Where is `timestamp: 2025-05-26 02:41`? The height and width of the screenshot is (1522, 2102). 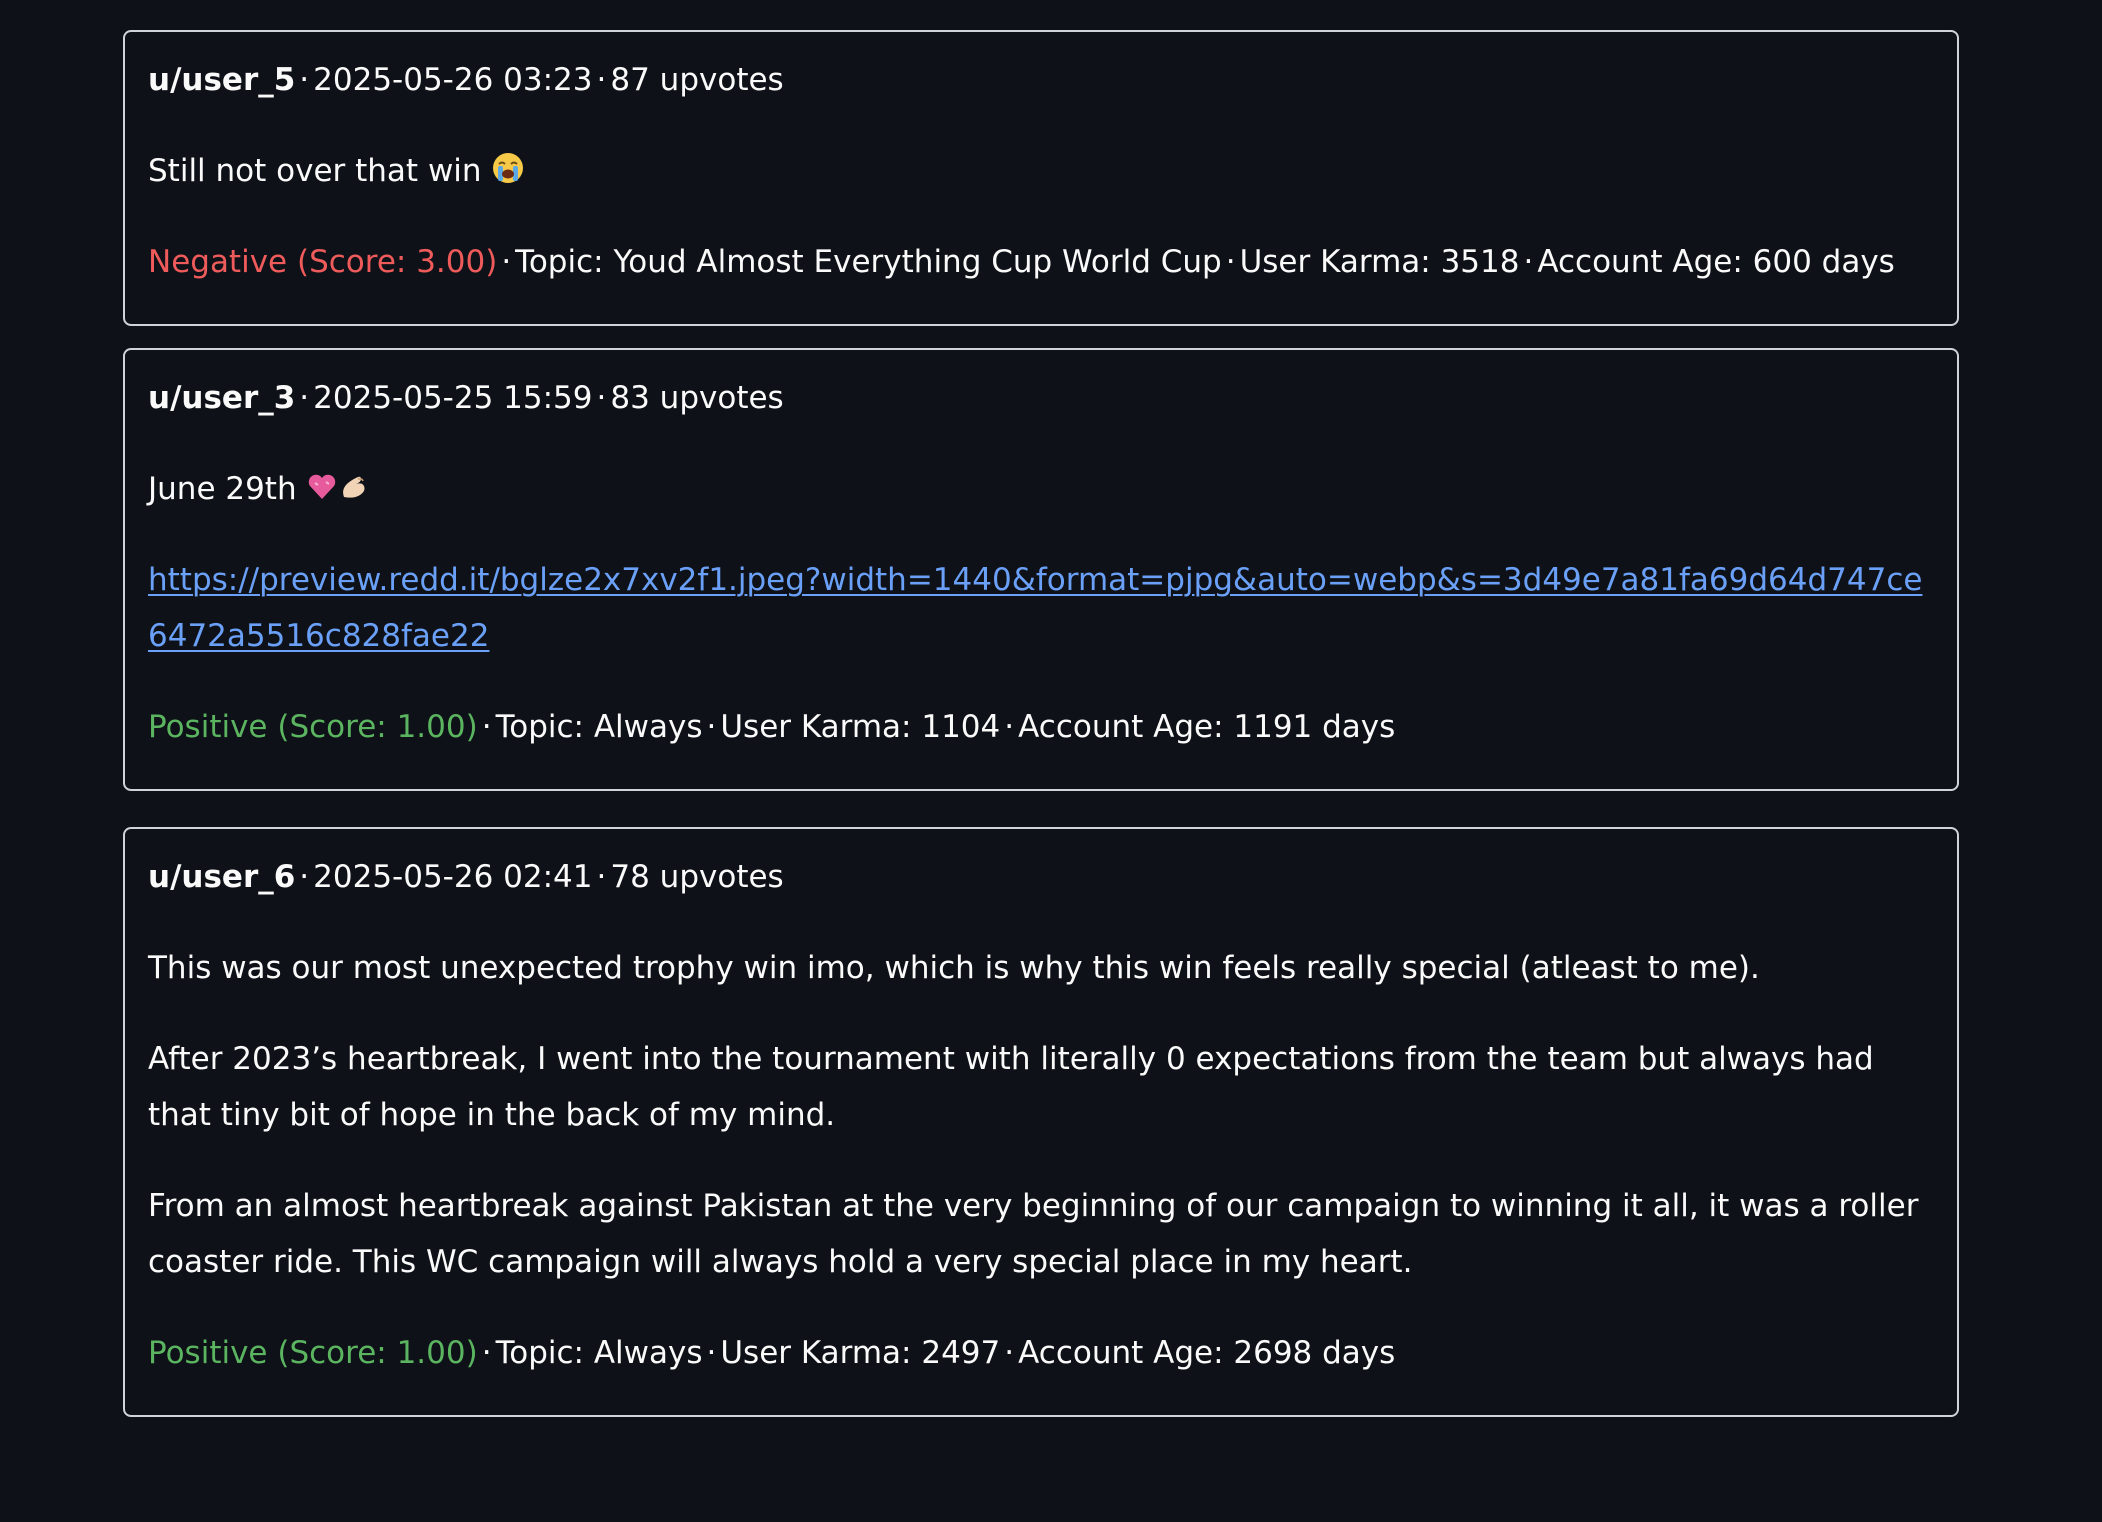 timestamp: 2025-05-26 02:41 is located at coordinates (453, 877).